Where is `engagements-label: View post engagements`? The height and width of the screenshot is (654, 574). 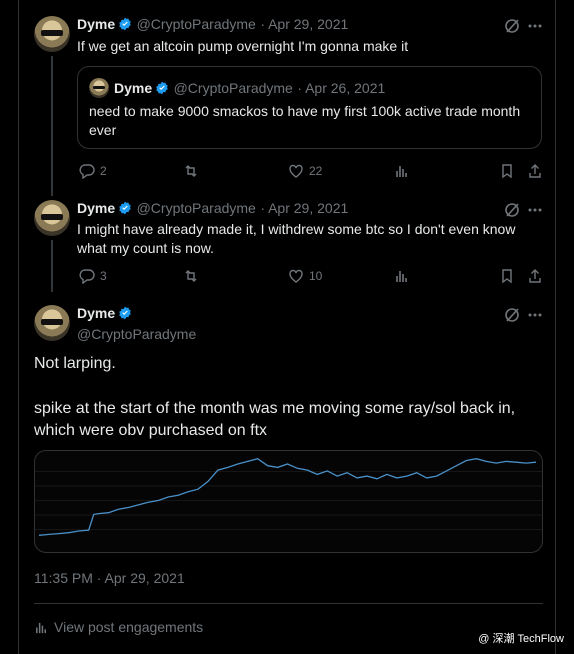 engagements-label: View post engagements is located at coordinates (129, 627).